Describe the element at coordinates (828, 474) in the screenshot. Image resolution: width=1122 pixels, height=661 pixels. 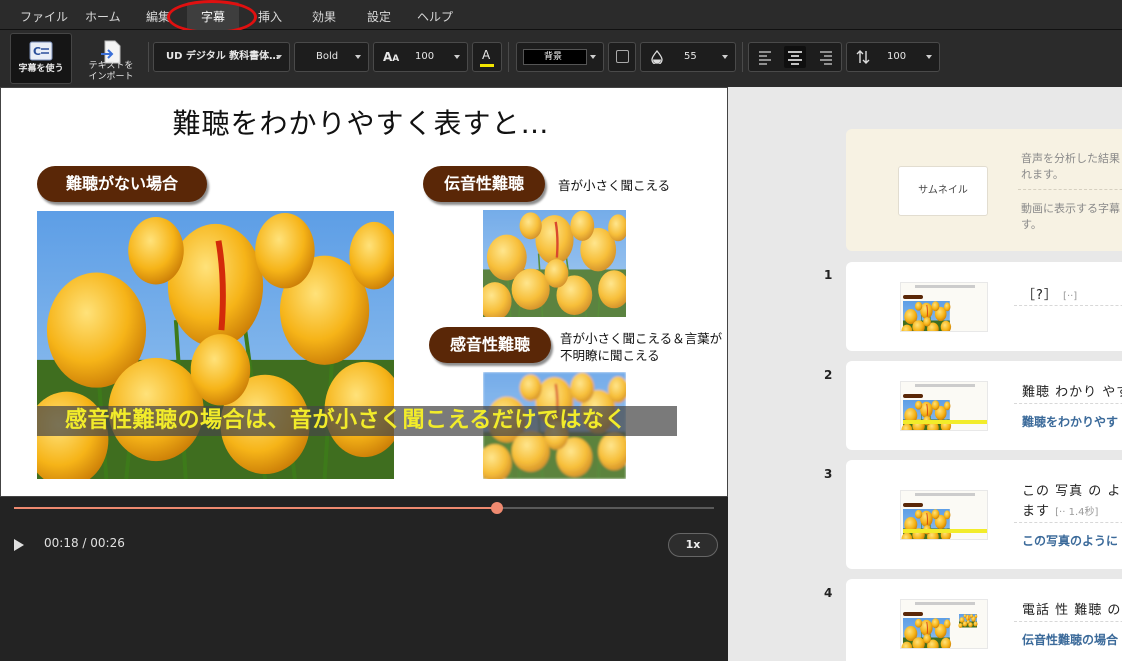
I see `row-number: 3` at that location.